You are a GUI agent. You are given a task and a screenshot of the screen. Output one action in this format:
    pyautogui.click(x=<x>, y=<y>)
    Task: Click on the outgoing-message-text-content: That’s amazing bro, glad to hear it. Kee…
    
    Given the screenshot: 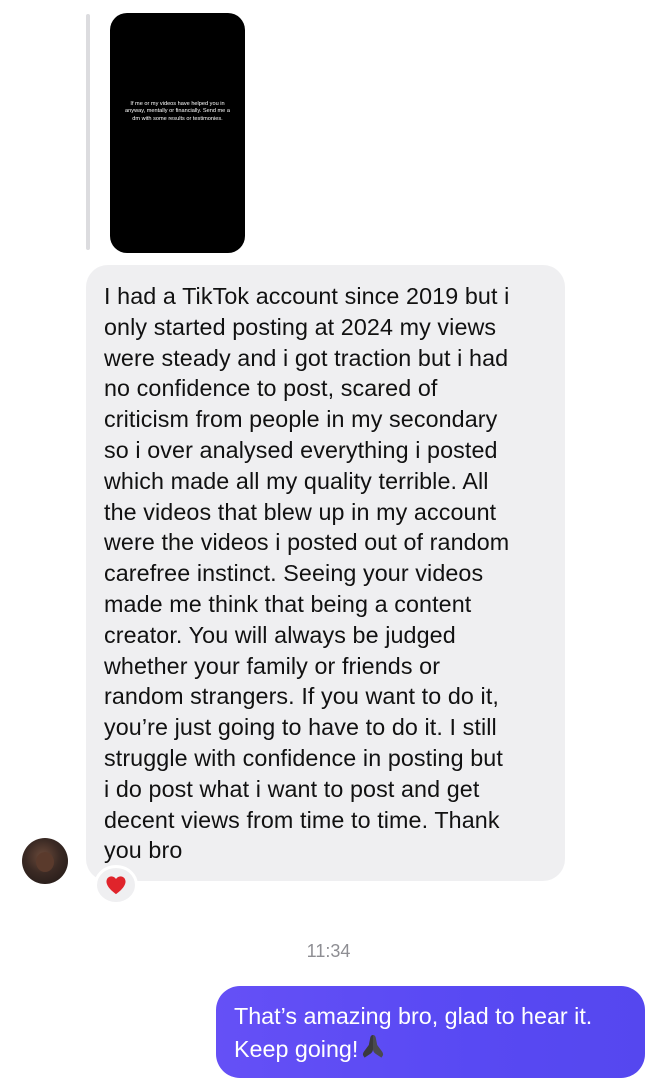 What is the action you would take?
    pyautogui.click(x=413, y=1032)
    